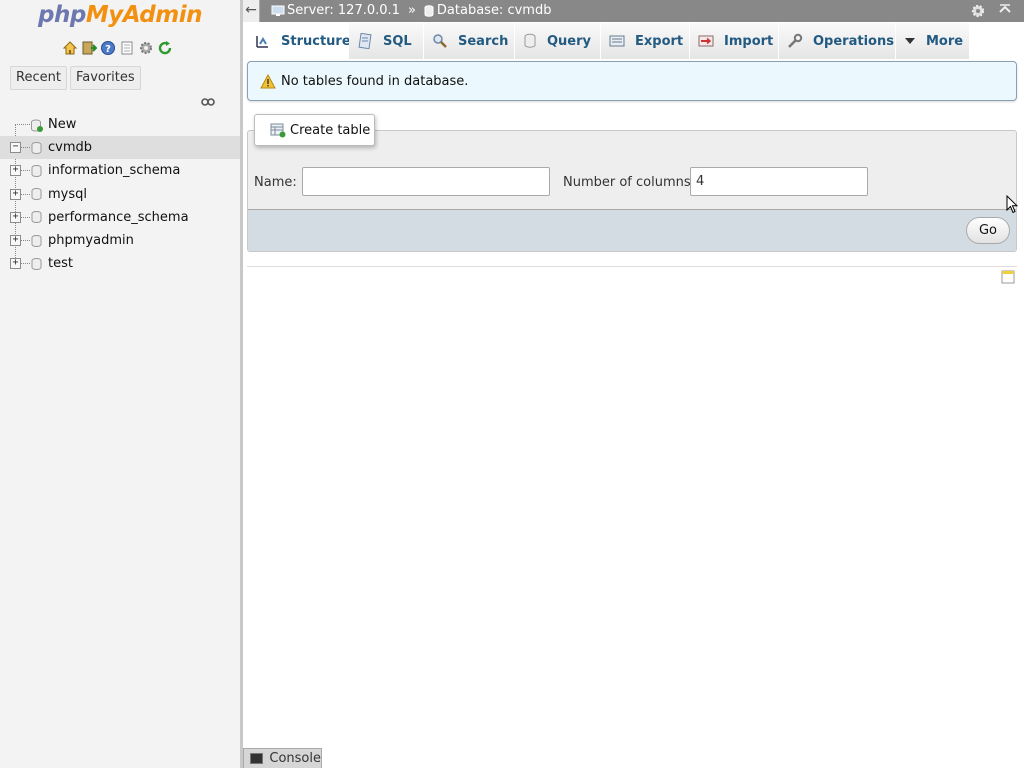 The image size is (1024, 768). I want to click on gear-icon, so click(146, 48).